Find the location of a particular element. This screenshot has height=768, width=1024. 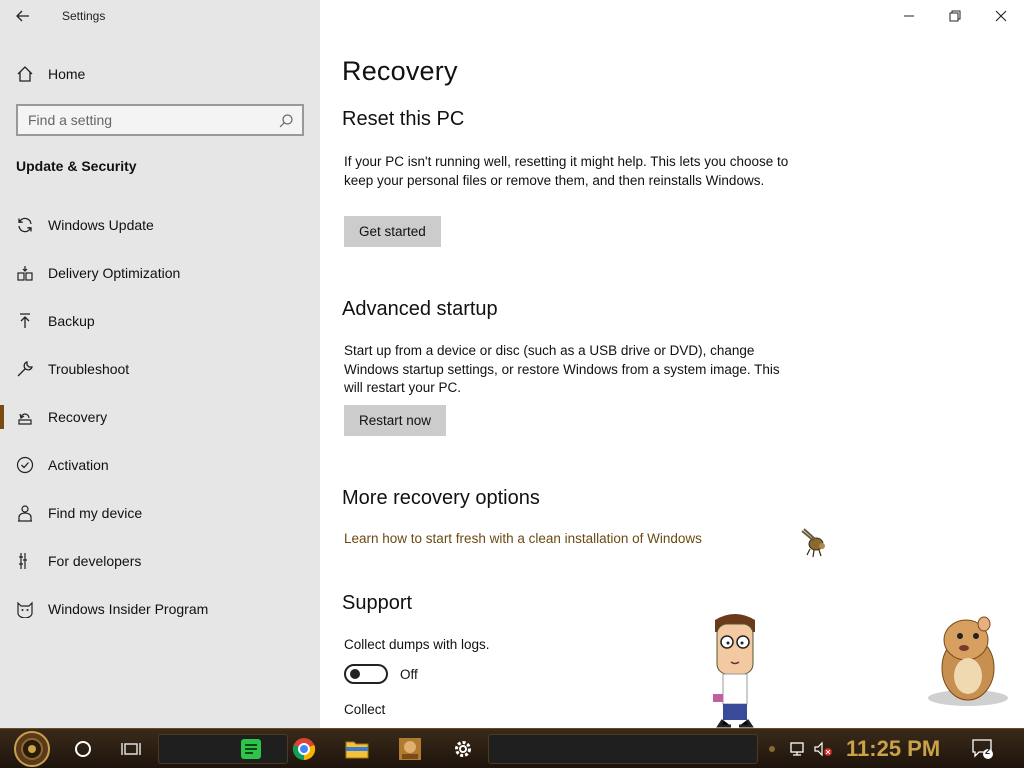

insider-cat-icon is located at coordinates (25, 609).